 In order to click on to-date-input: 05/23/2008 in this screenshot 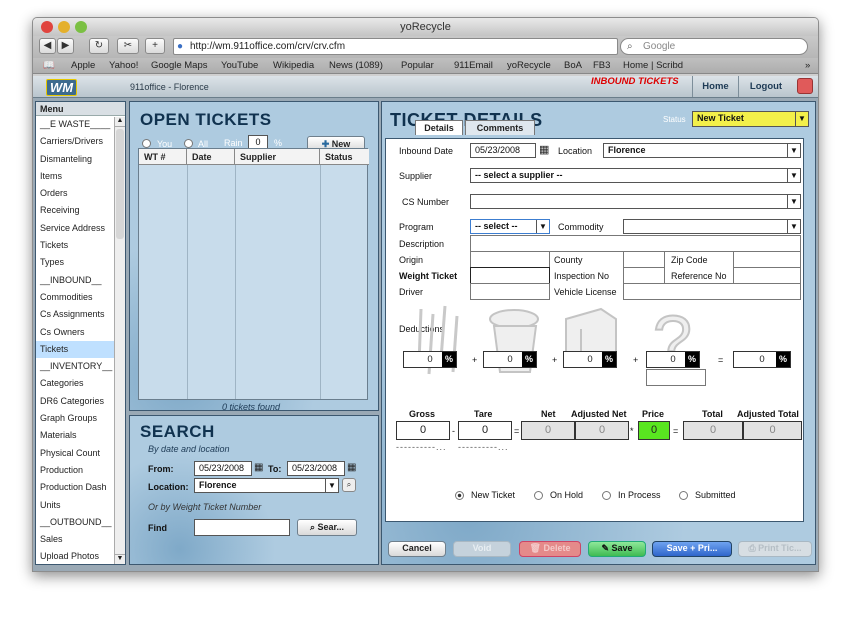, I will do `click(316, 468)`.